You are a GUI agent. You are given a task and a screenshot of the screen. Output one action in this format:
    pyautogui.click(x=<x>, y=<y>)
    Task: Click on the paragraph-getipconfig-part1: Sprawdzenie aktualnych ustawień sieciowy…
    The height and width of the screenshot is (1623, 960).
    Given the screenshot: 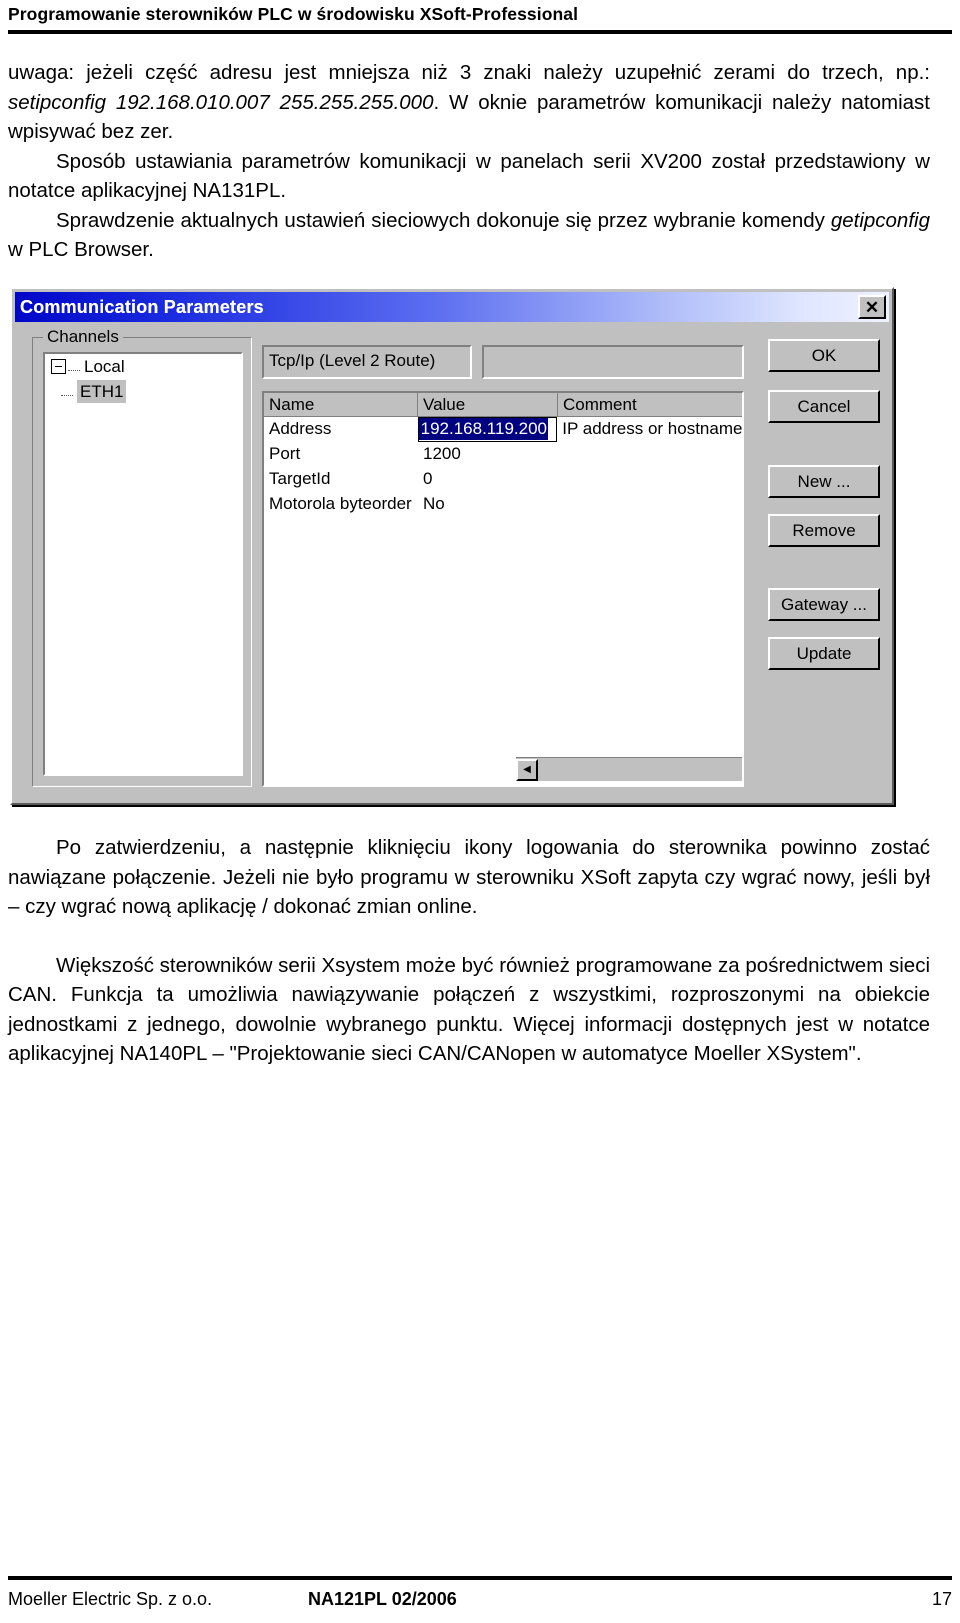 What is the action you would take?
    pyautogui.click(x=443, y=220)
    